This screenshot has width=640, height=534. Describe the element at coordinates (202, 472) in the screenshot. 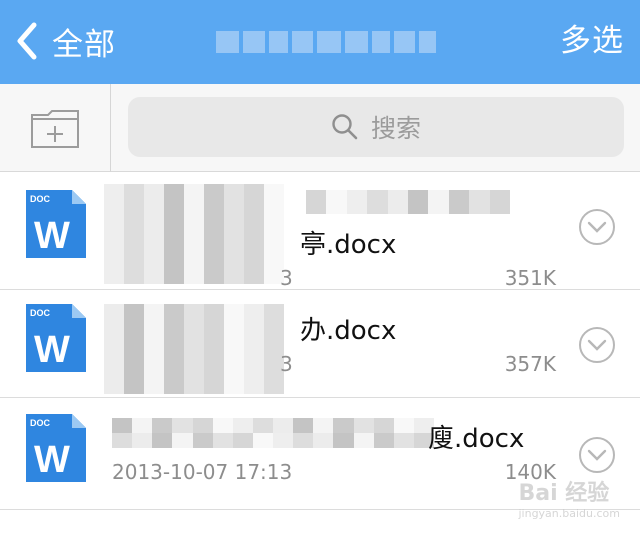

I see `file-date: 2013-10-07 17:13` at that location.